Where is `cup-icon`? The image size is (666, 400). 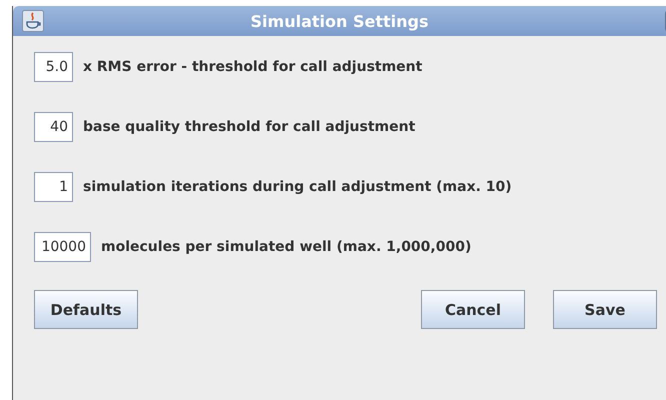
cup-icon is located at coordinates (33, 21).